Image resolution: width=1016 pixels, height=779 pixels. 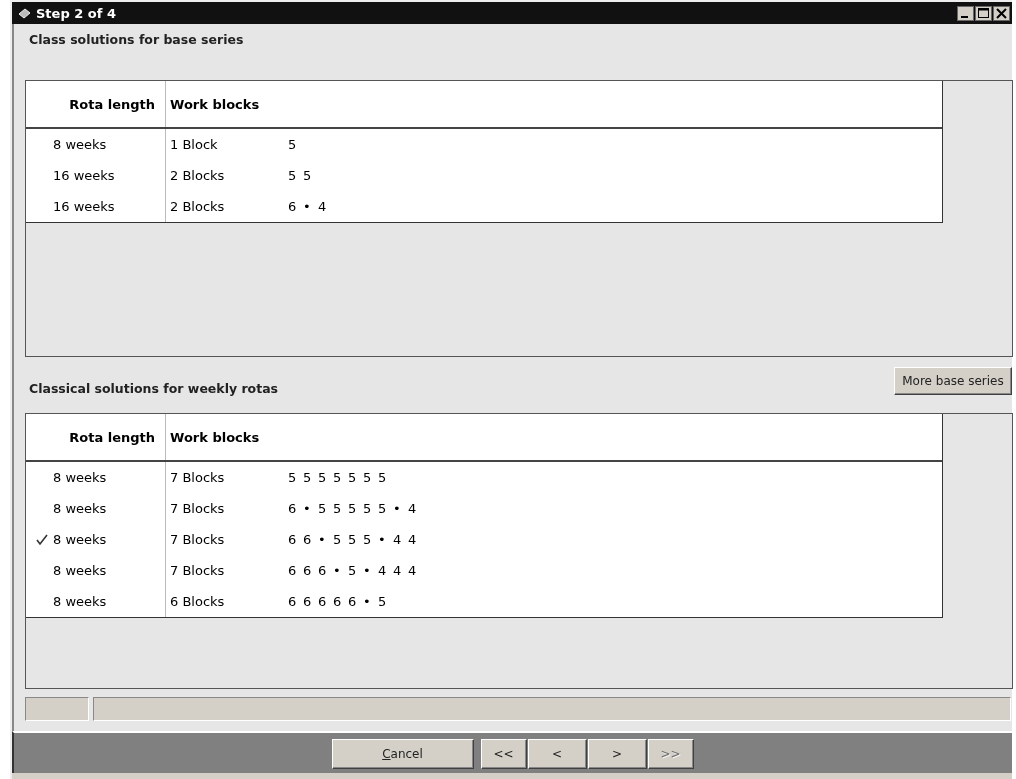 I want to click on nav-button: <, so click(x=557, y=754).